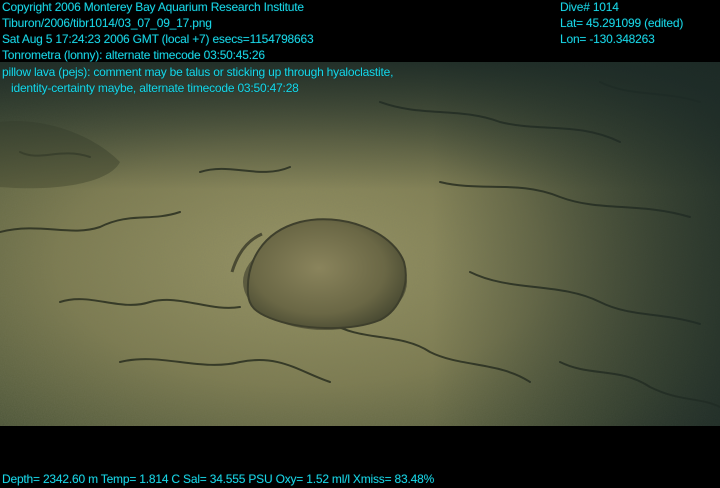 The image size is (720, 488). Describe the element at coordinates (107, 23) in the screenshot. I see `image-path-line: Tiburon/2006/tibr1014/03_07_09_17.png` at that location.